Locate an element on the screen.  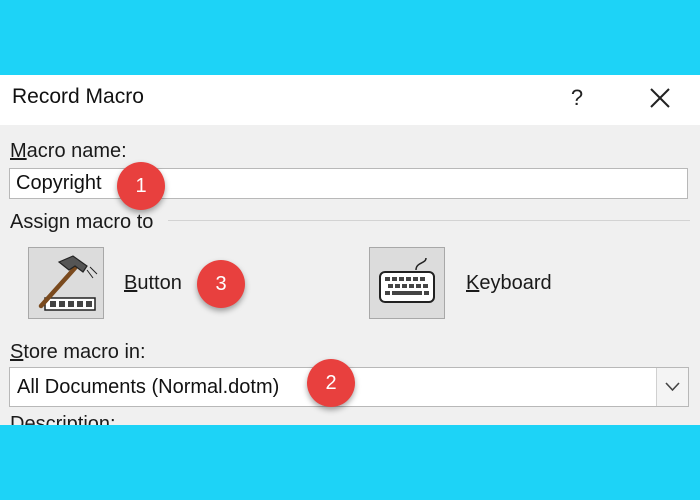
assign-button-button is located at coordinates (66, 283).